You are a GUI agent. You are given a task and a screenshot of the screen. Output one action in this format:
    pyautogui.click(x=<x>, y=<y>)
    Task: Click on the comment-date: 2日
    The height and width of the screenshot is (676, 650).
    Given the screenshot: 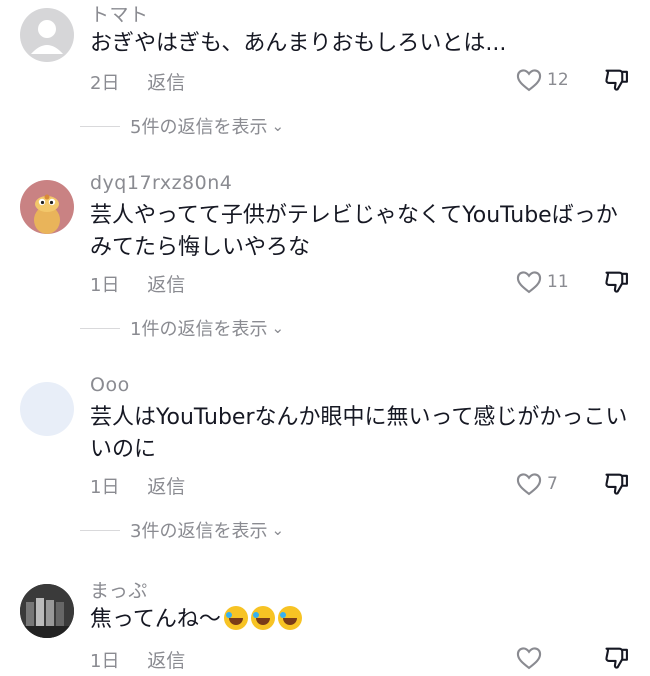 What is the action you would take?
    pyautogui.click(x=105, y=83)
    